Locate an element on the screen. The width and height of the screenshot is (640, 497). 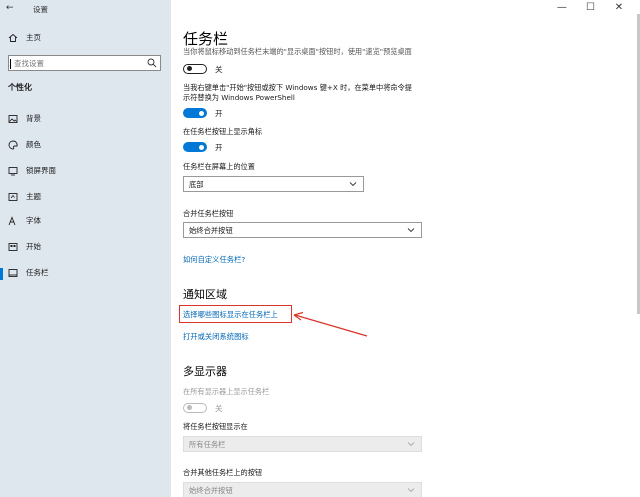
home-icon is located at coordinates (13, 37).